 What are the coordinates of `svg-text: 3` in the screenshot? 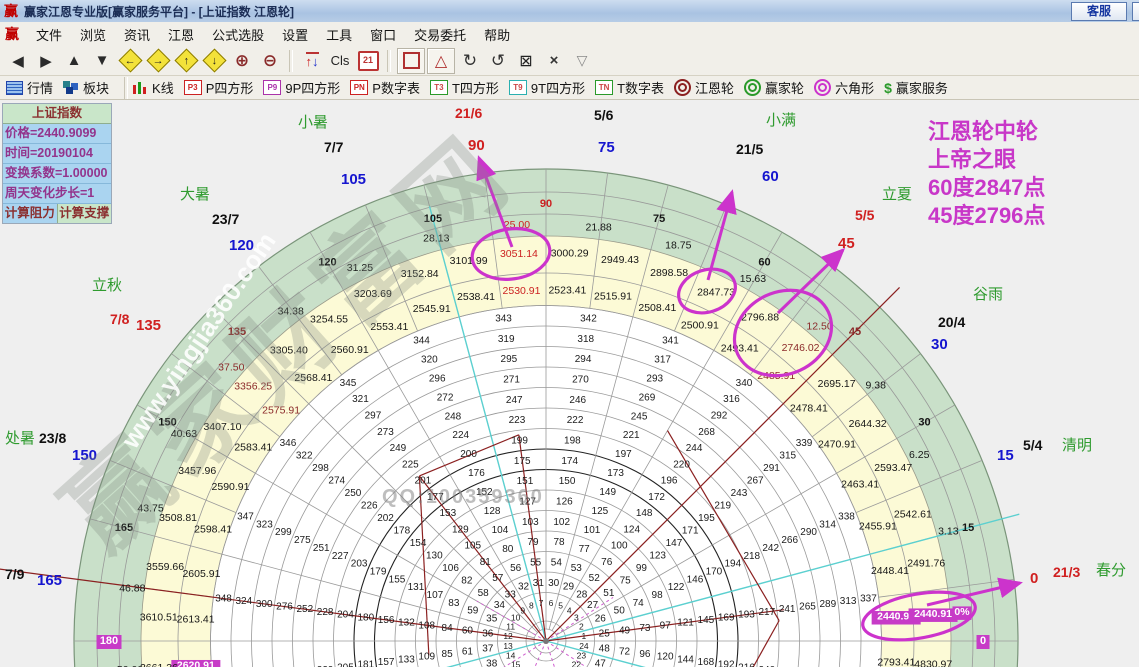 It's located at (576, 618).